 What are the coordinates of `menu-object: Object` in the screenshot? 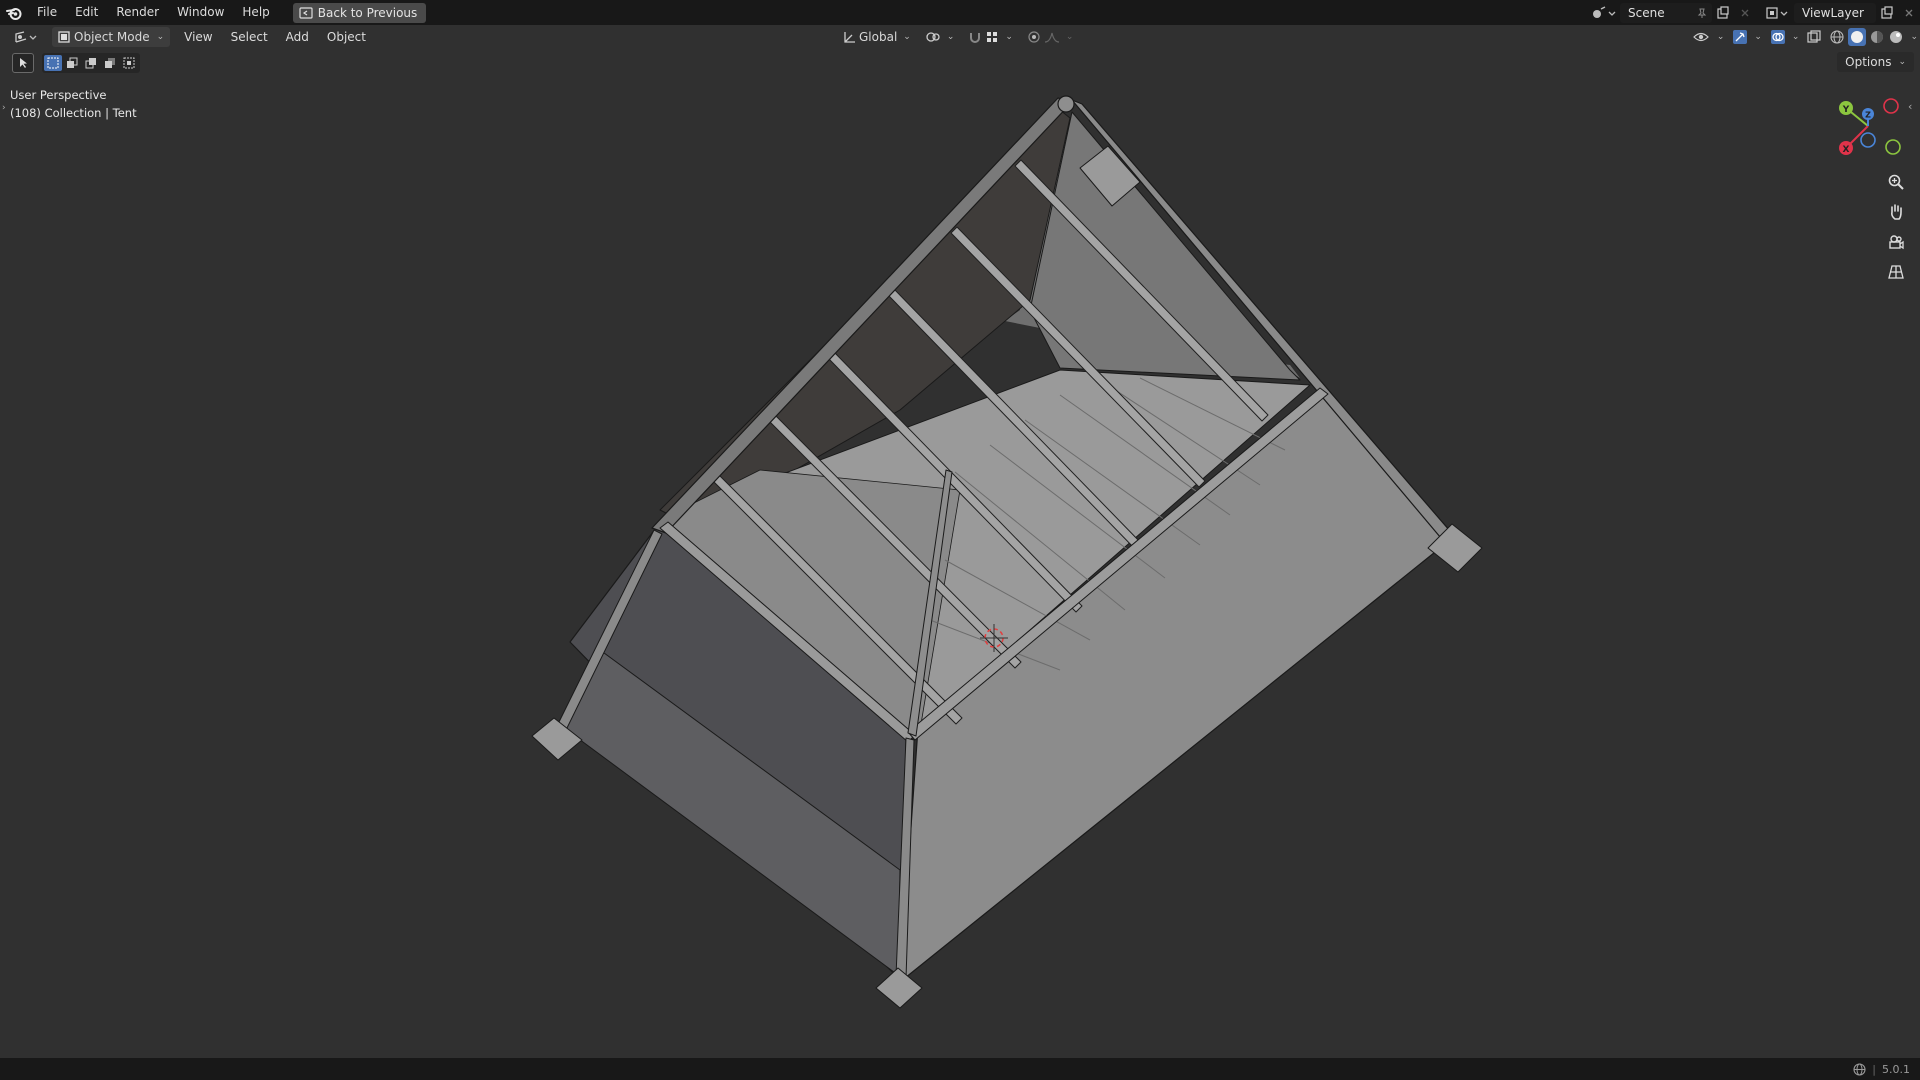 It's located at (346, 37).